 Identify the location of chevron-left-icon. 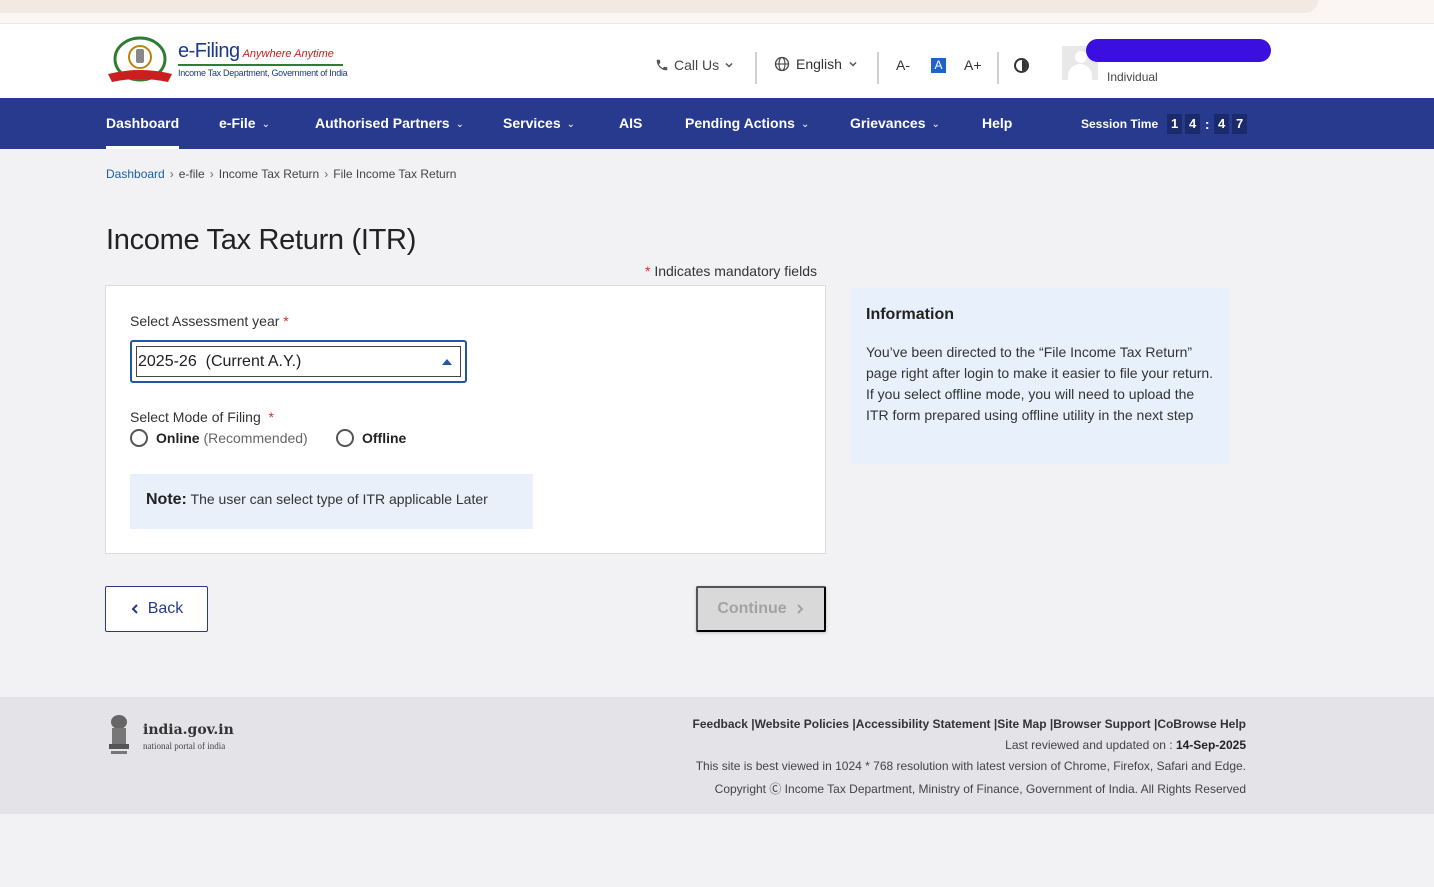
(134, 609).